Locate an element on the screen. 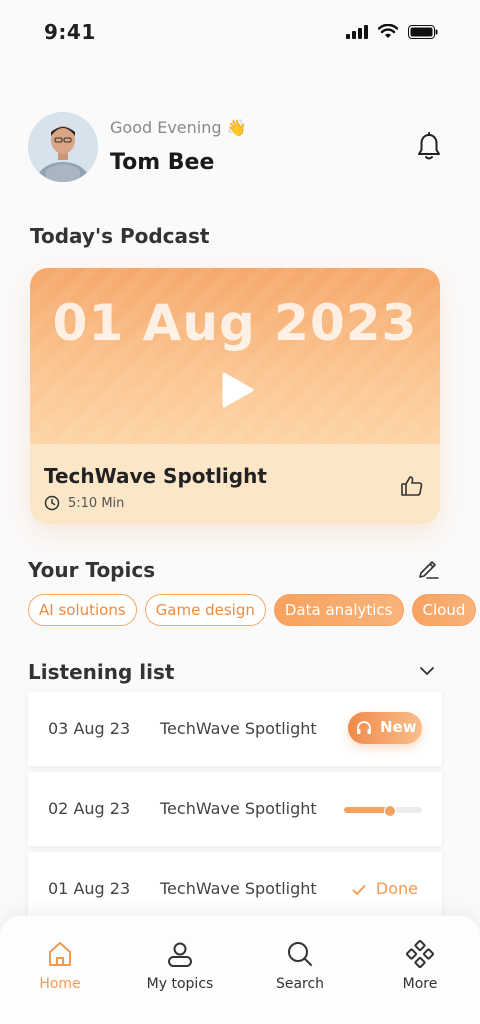 This screenshot has height=1024, width=480. progress-bar is located at coordinates (383, 811).